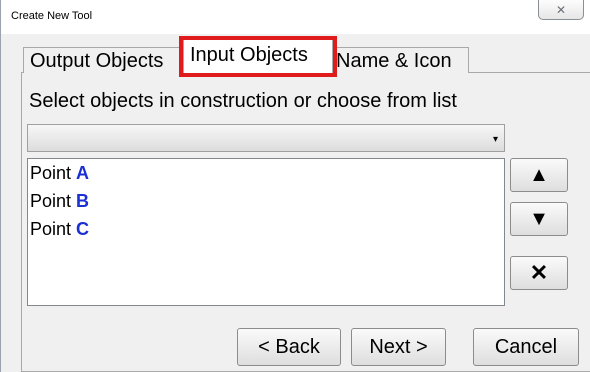 The height and width of the screenshot is (372, 590). I want to click on tab-output-objects-label: Output Objects, so click(97, 61).